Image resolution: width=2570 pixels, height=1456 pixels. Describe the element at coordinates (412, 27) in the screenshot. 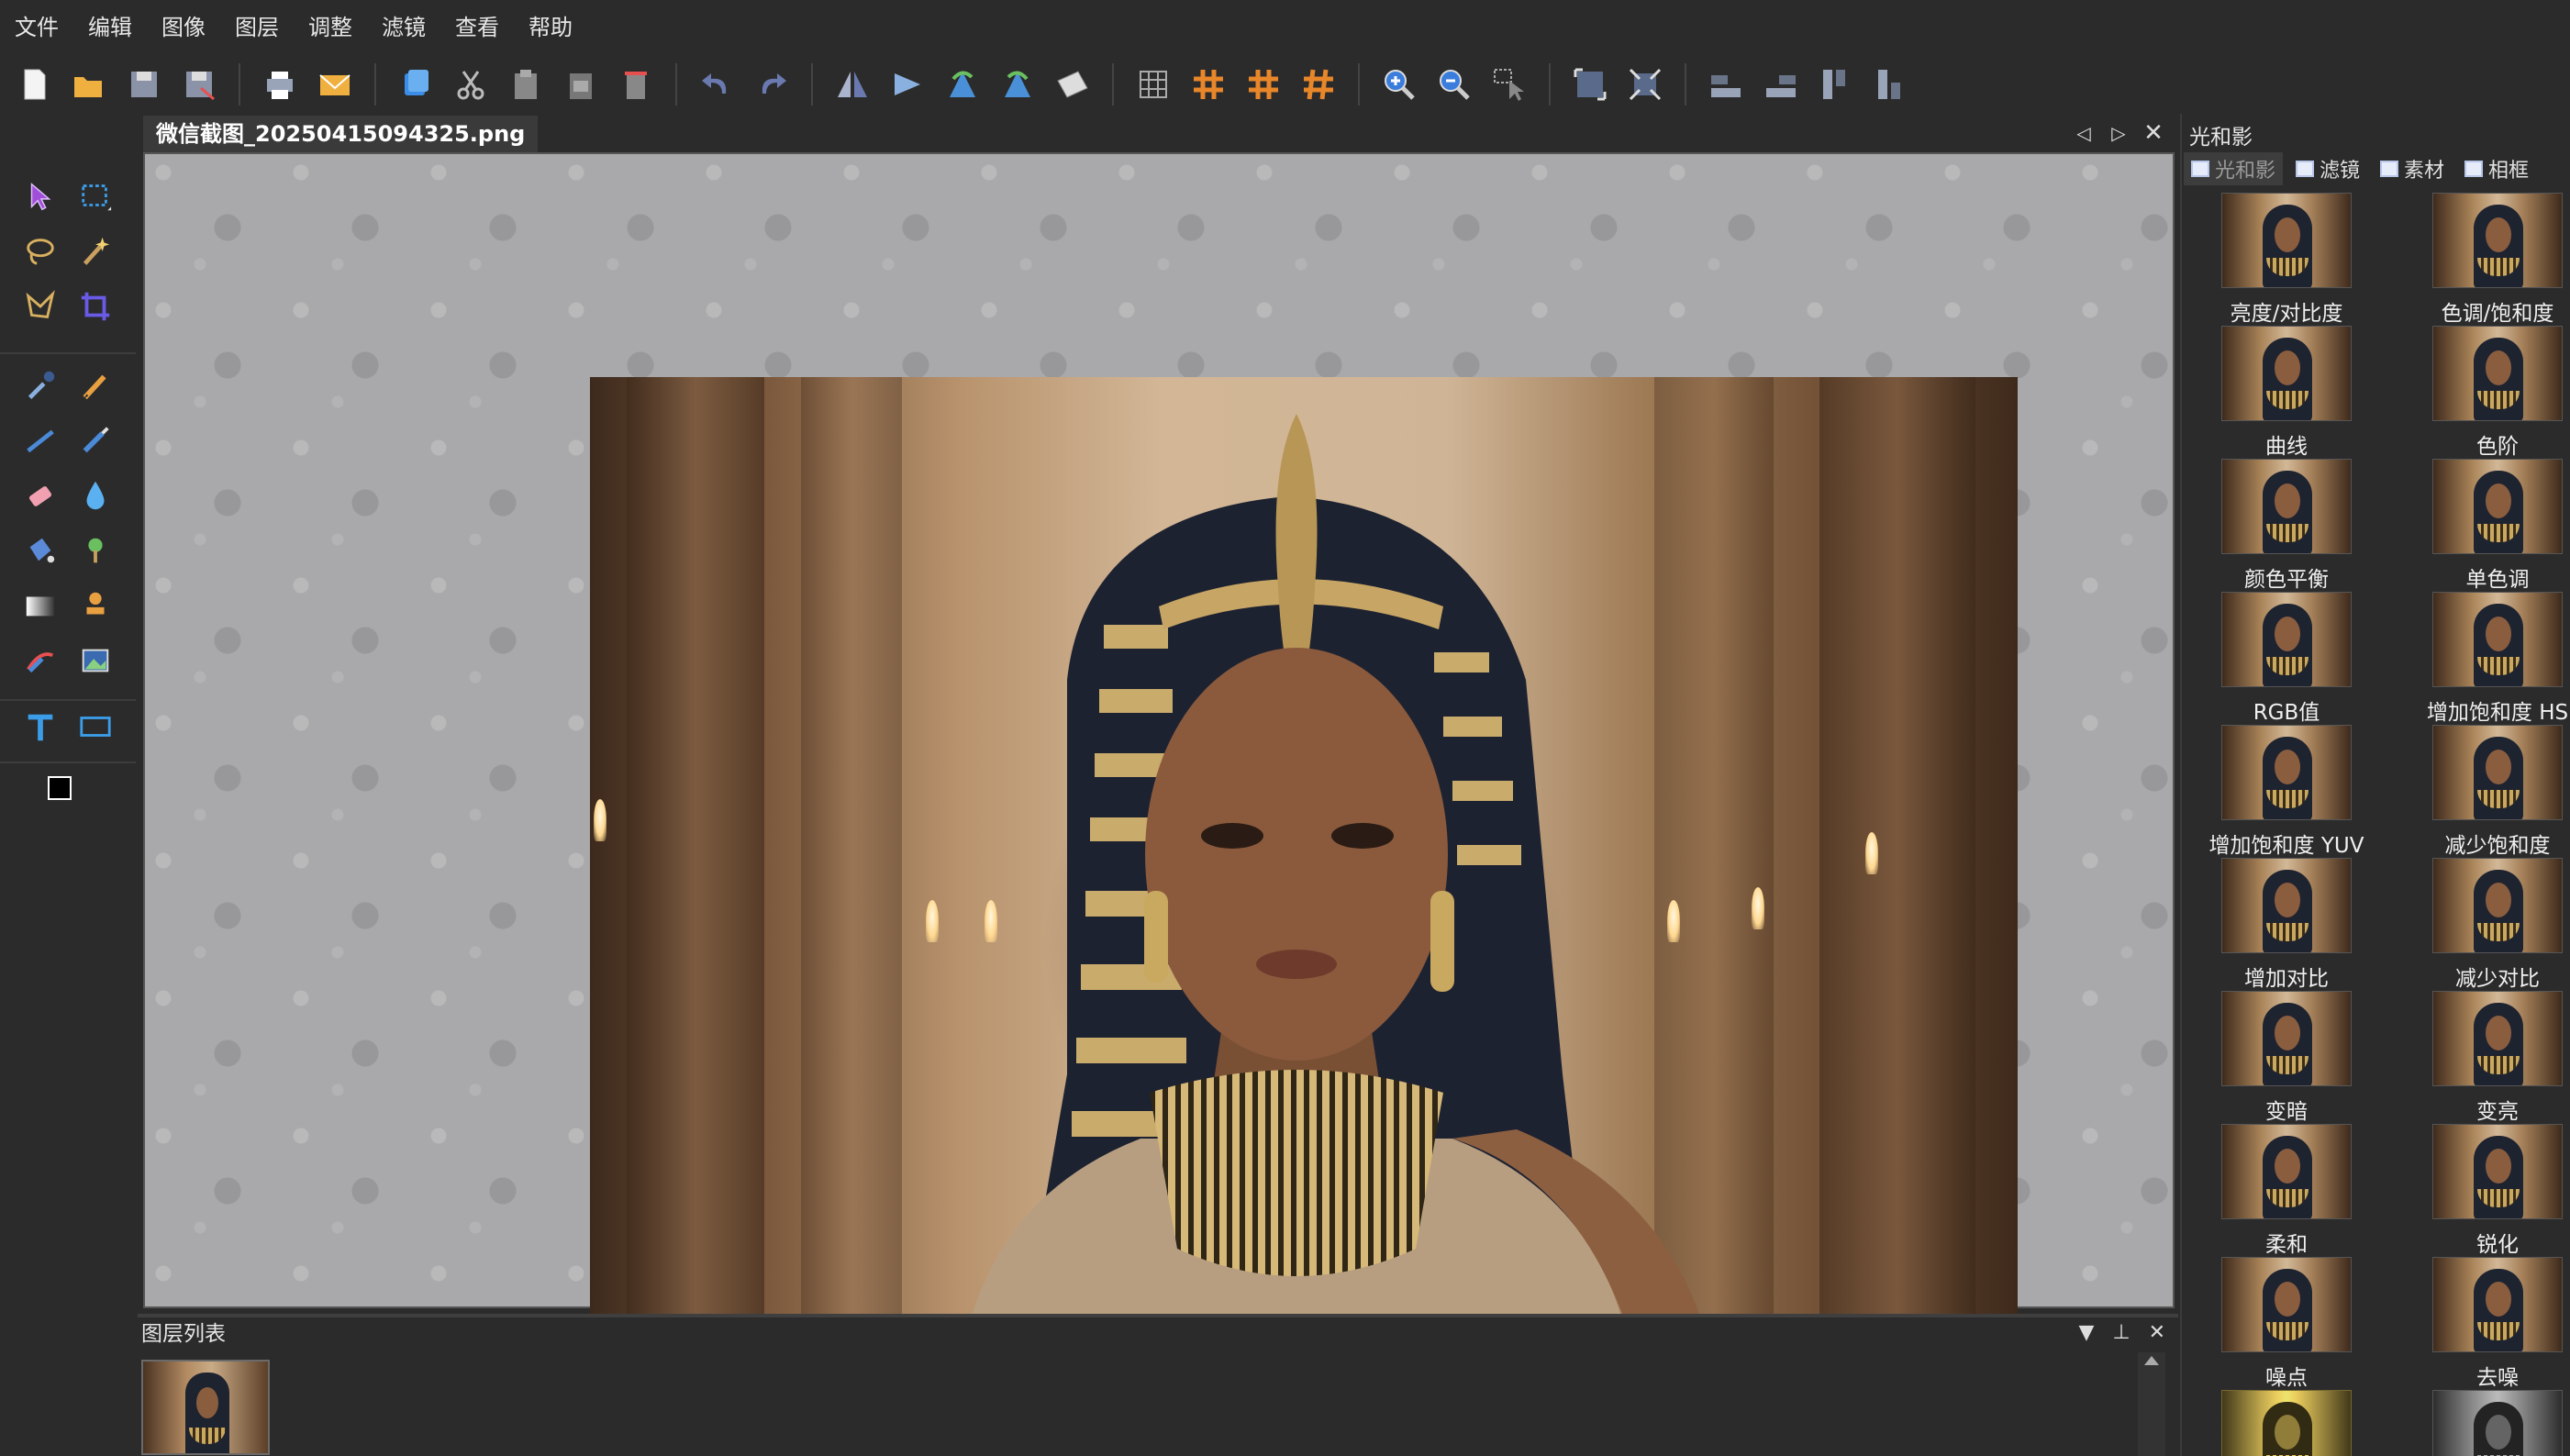

I see `menu-item: 滤镜` at that location.